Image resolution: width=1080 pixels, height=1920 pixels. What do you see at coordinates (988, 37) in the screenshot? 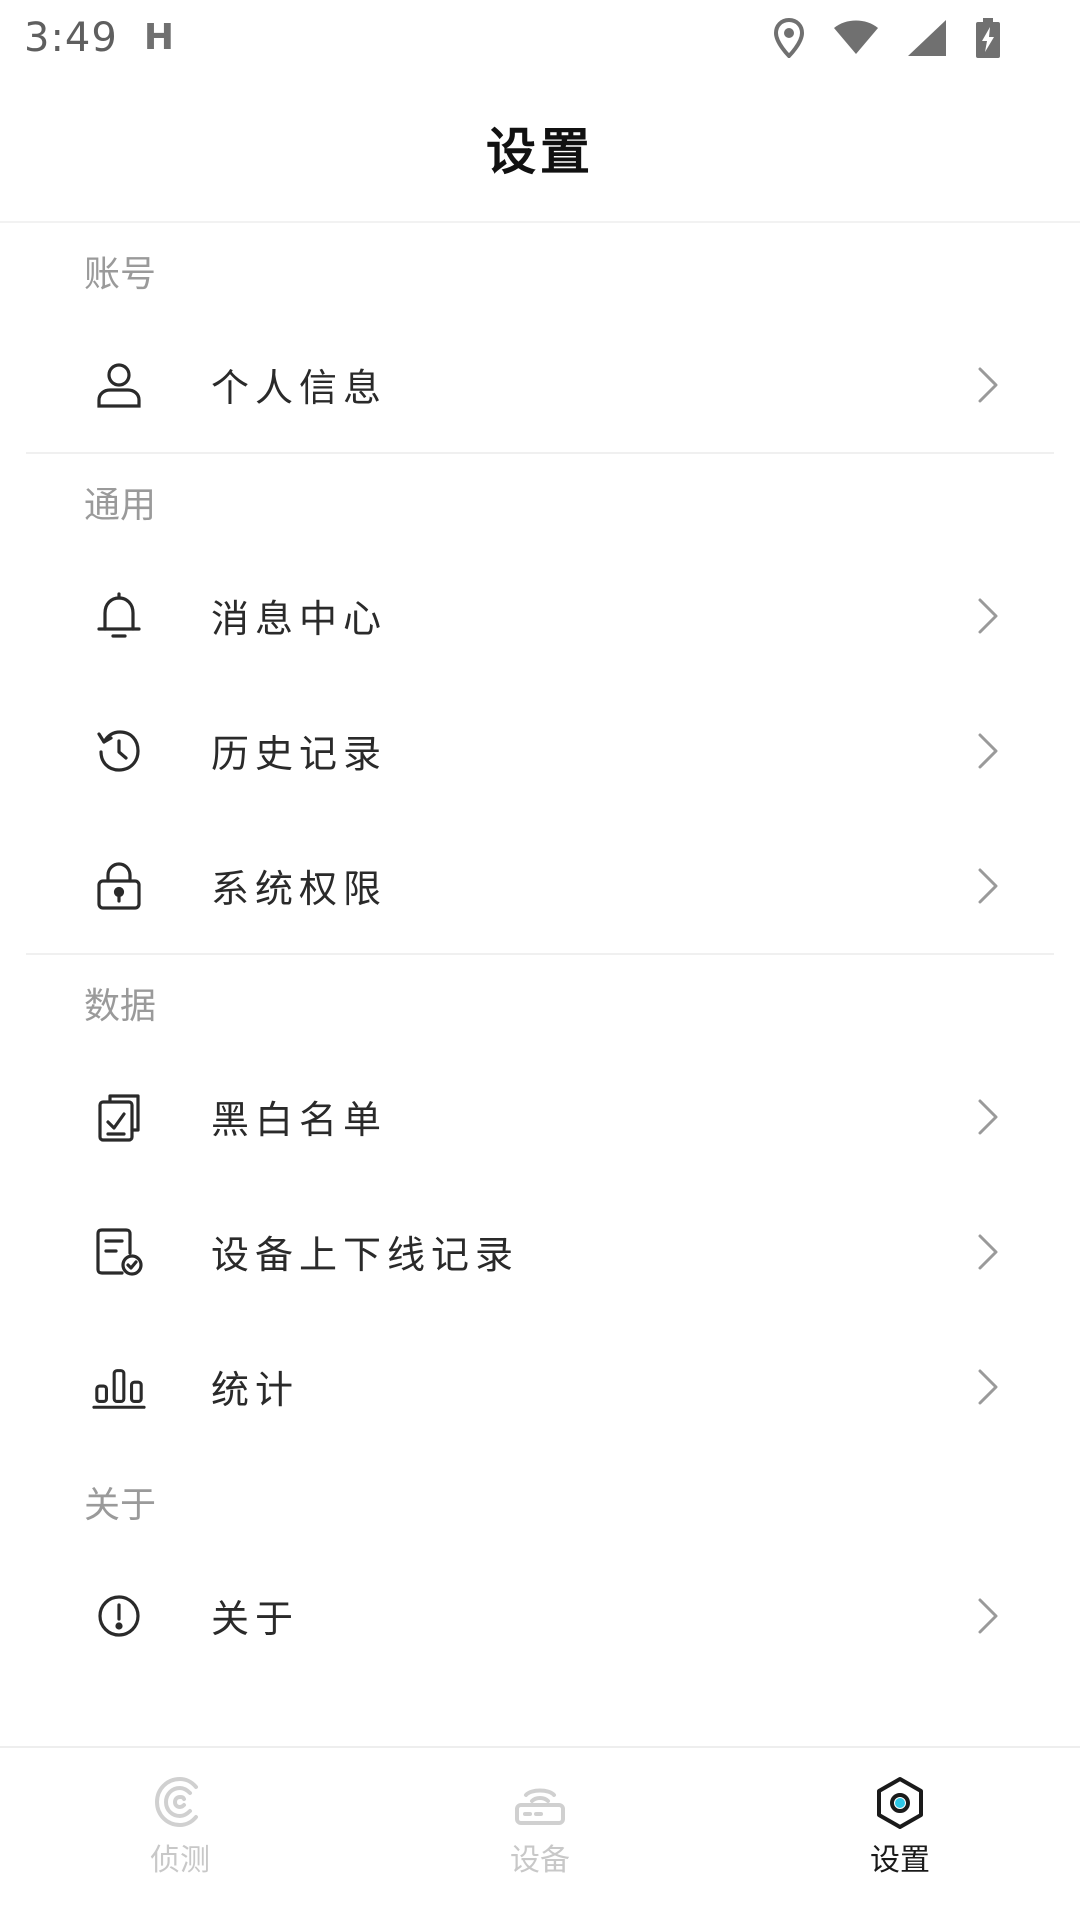
I see `battery-charging-icon` at bounding box center [988, 37].